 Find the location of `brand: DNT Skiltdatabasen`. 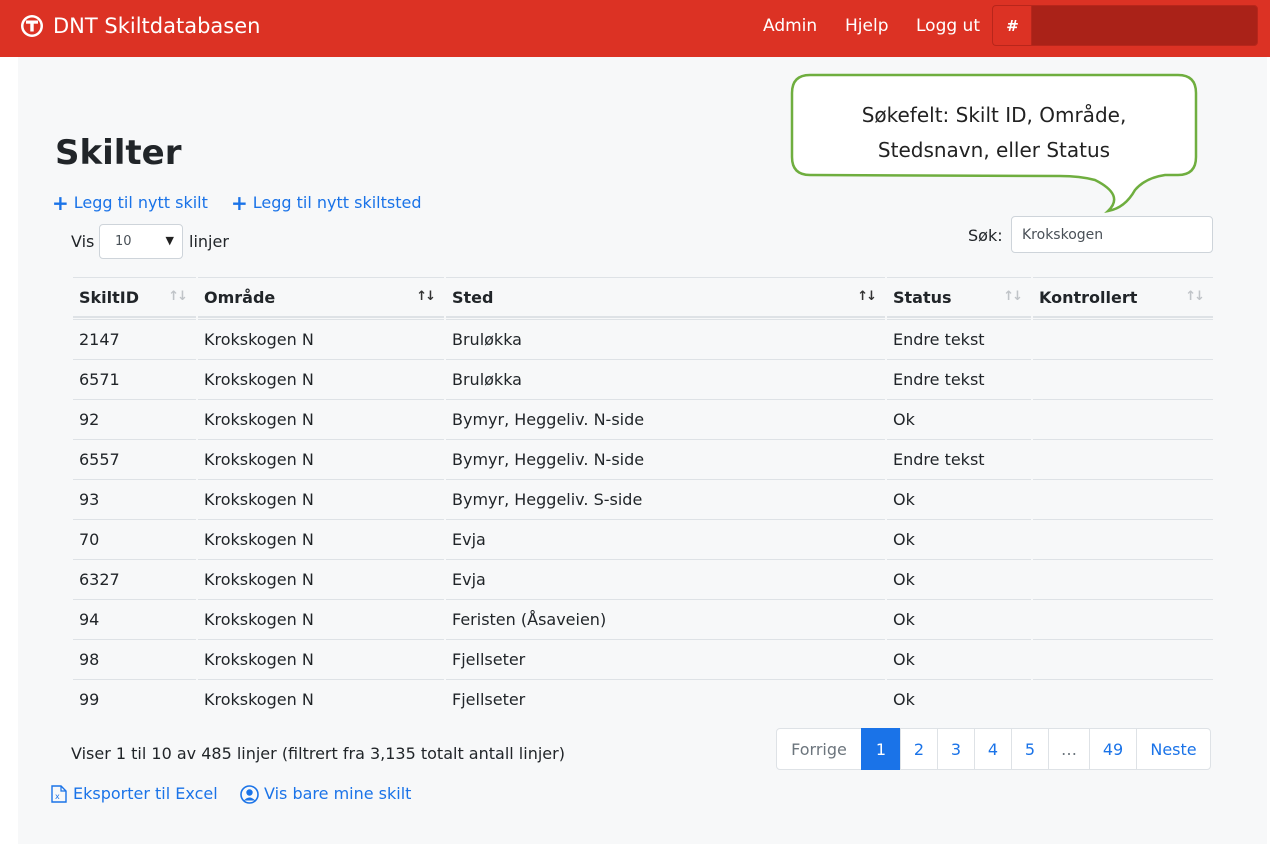

brand: DNT Skiltdatabasen is located at coordinates (140, 26).